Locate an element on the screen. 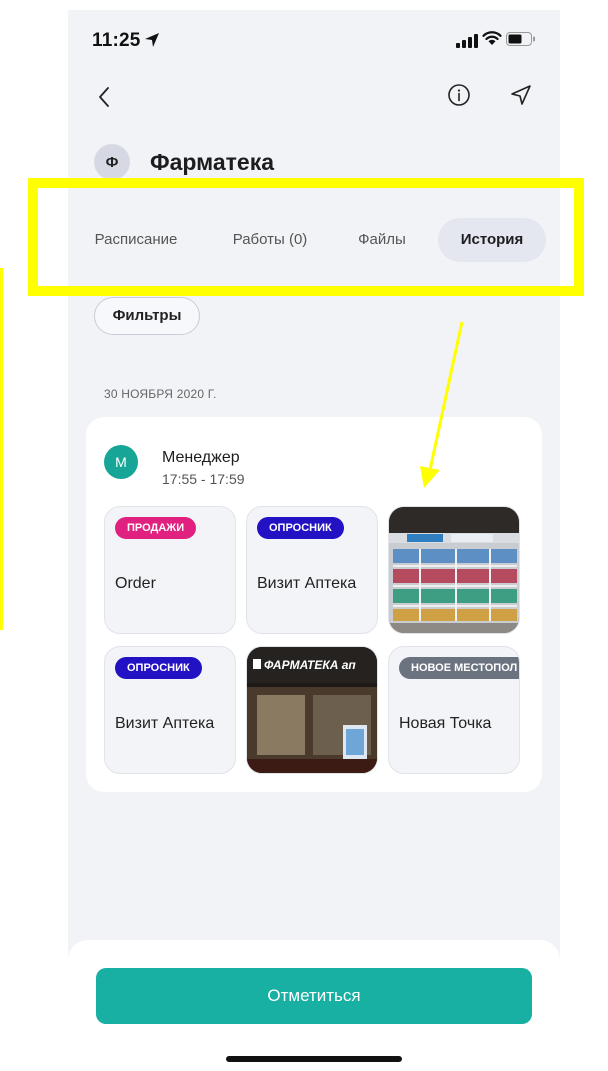 The width and height of the screenshot is (608, 1071). battery-icon is located at coordinates (520, 39).